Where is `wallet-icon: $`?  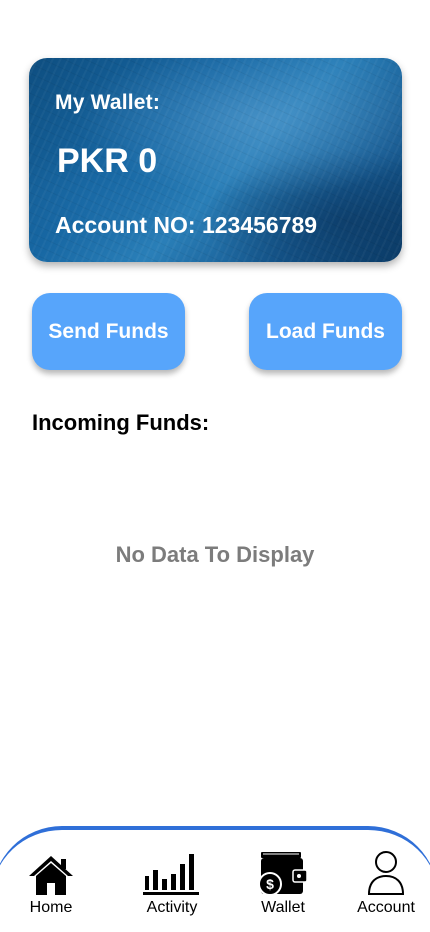
wallet-icon: $ is located at coordinates (283, 872).